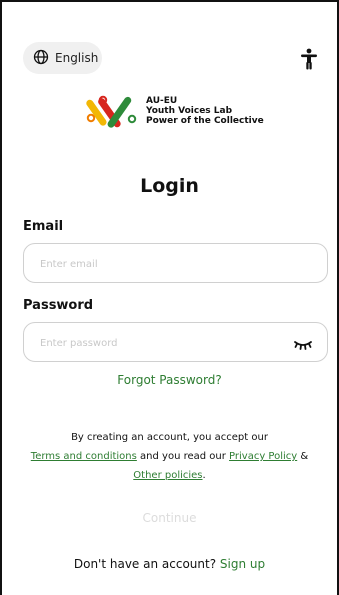 The height and width of the screenshot is (595, 339). I want to click on password-field, so click(158, 343).